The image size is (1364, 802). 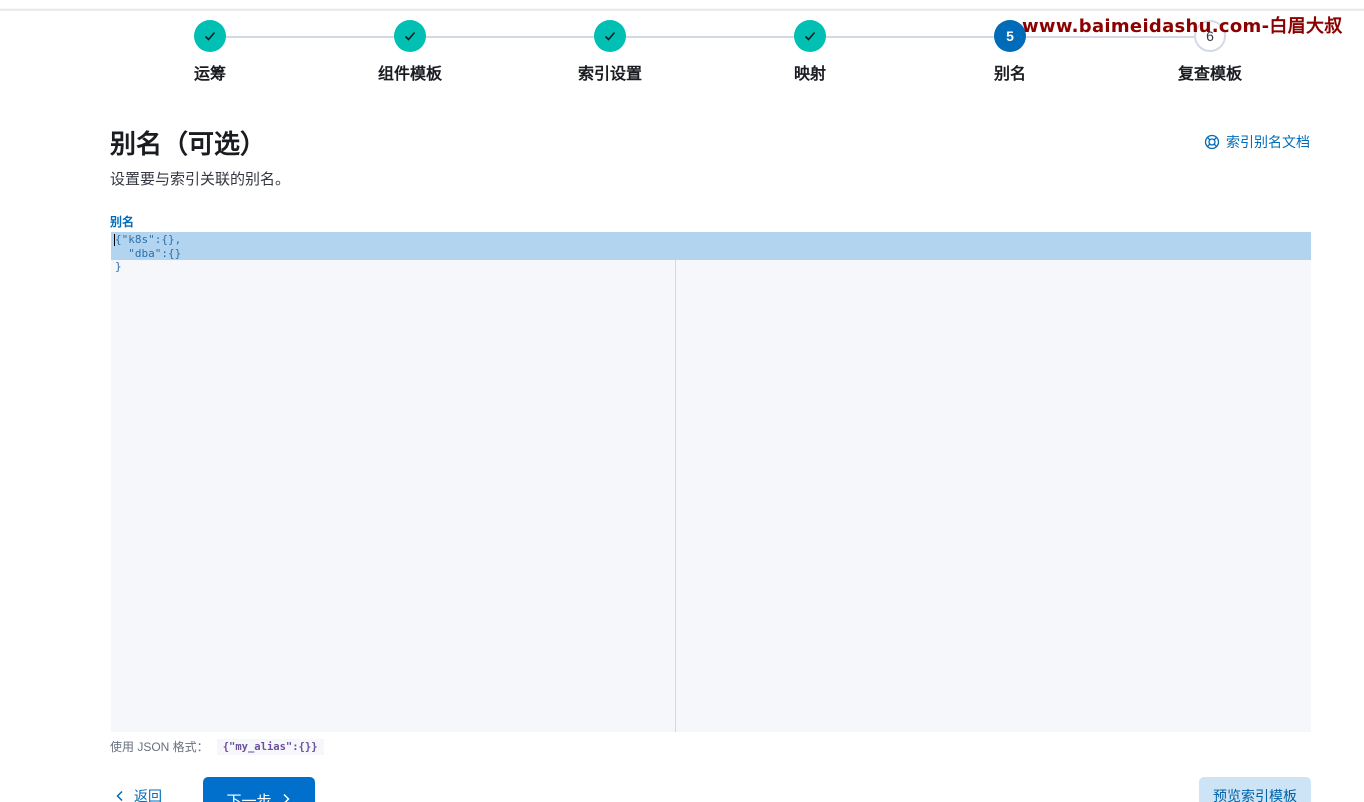 I want to click on editor-code: {"k8s":{}, "dba":{}}, so click(x=148, y=253).